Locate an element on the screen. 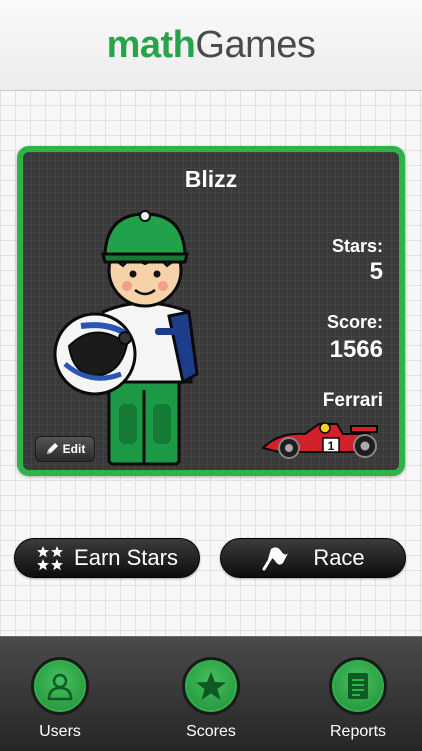 The width and height of the screenshot is (422, 751). score-value: 1566 is located at coordinates (356, 349).